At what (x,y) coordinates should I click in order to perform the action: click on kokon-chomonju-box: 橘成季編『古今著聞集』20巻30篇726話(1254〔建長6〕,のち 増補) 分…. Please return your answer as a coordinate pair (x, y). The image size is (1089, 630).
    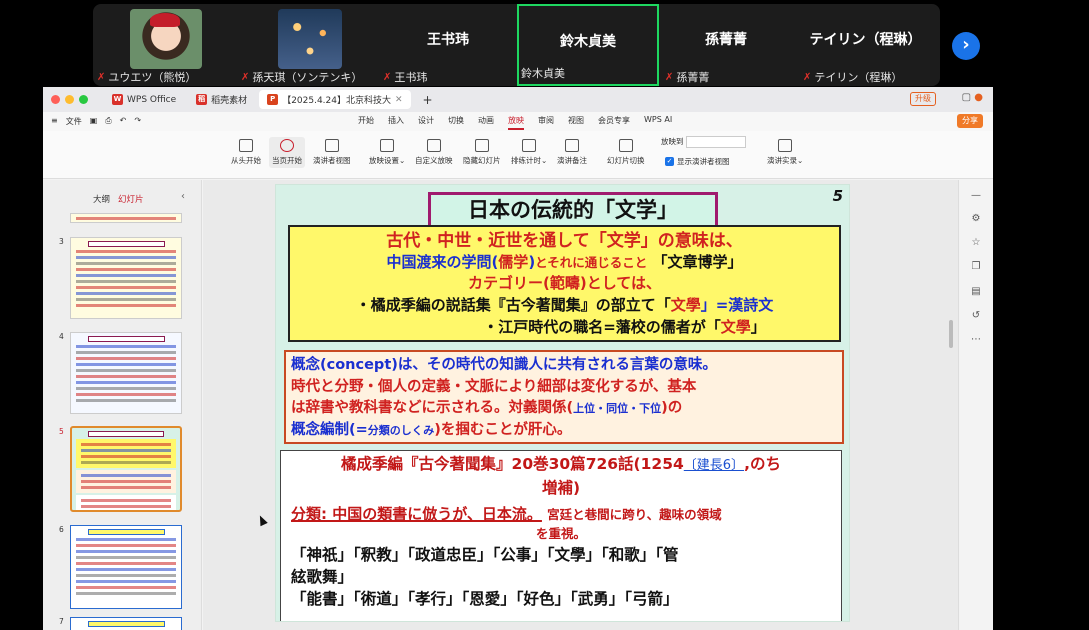
    Looking at the image, I should click on (561, 535).